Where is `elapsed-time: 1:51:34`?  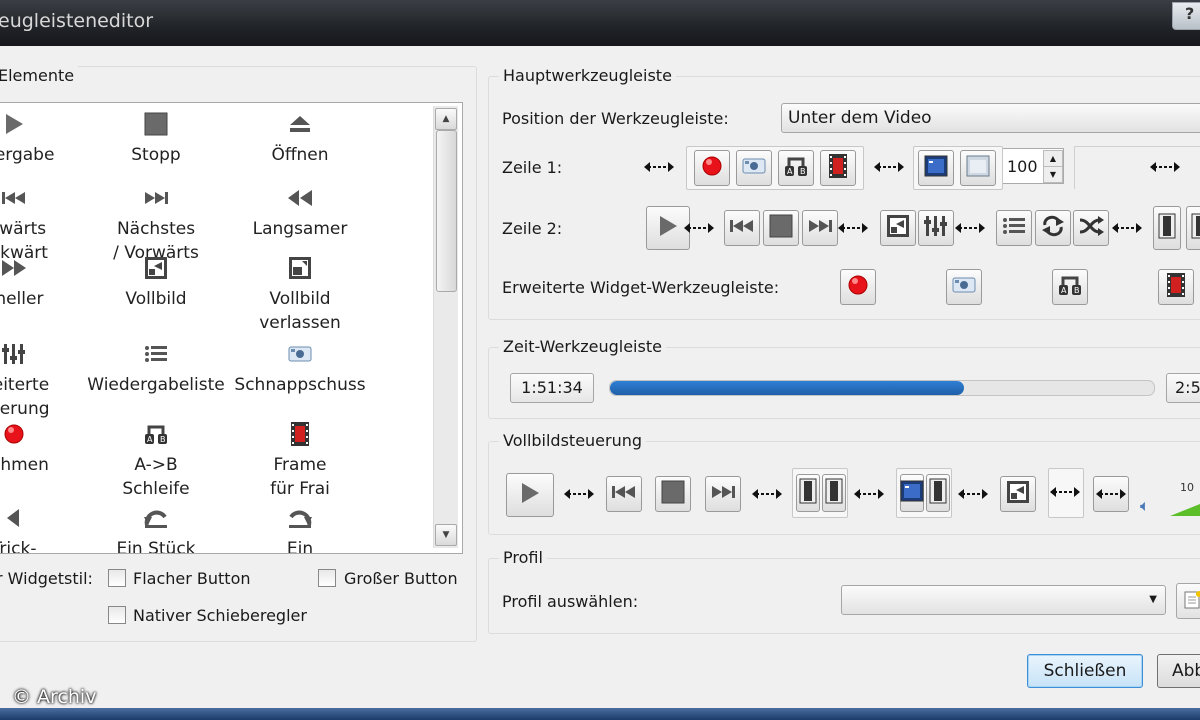
elapsed-time: 1:51:34 is located at coordinates (552, 388).